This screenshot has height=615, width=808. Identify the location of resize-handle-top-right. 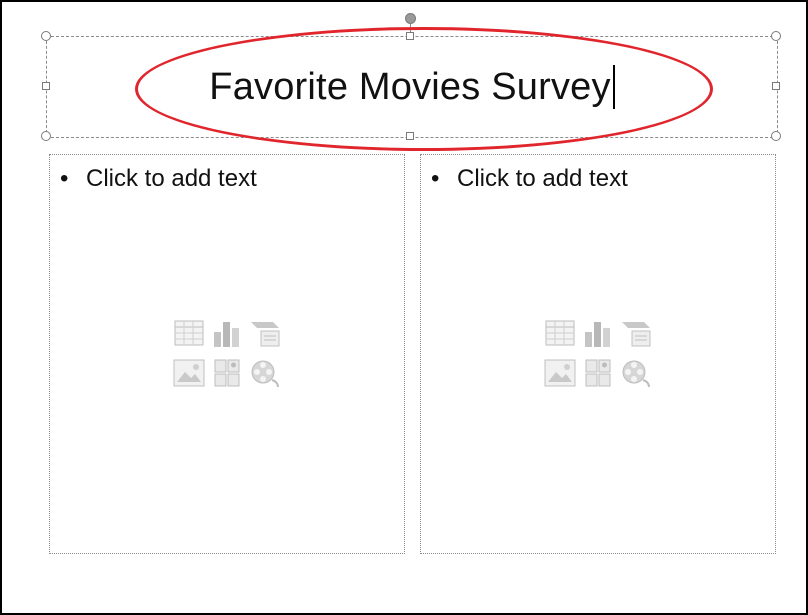
(776, 36).